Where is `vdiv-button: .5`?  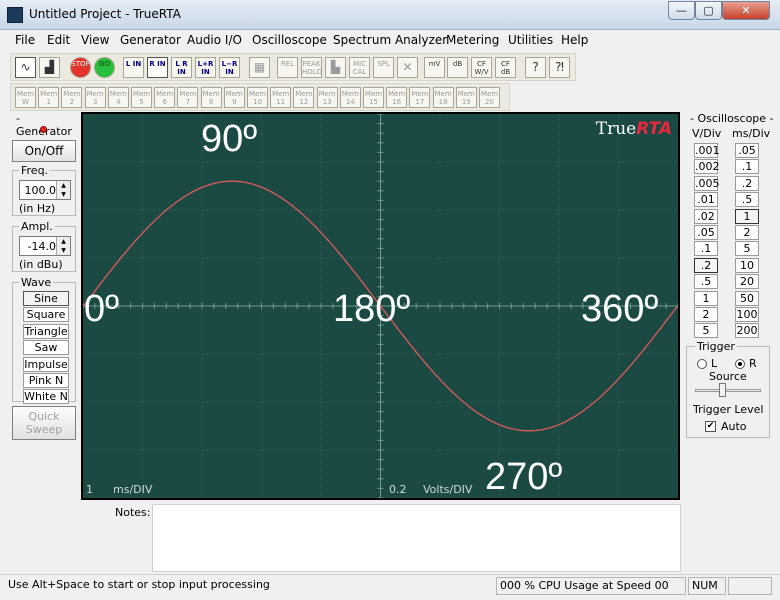 vdiv-button: .5 is located at coordinates (706, 282).